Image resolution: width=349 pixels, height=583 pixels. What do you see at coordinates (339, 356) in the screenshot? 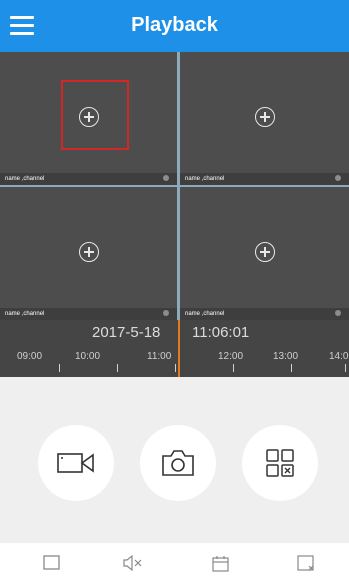
I see `tick-label: 14:00` at bounding box center [339, 356].